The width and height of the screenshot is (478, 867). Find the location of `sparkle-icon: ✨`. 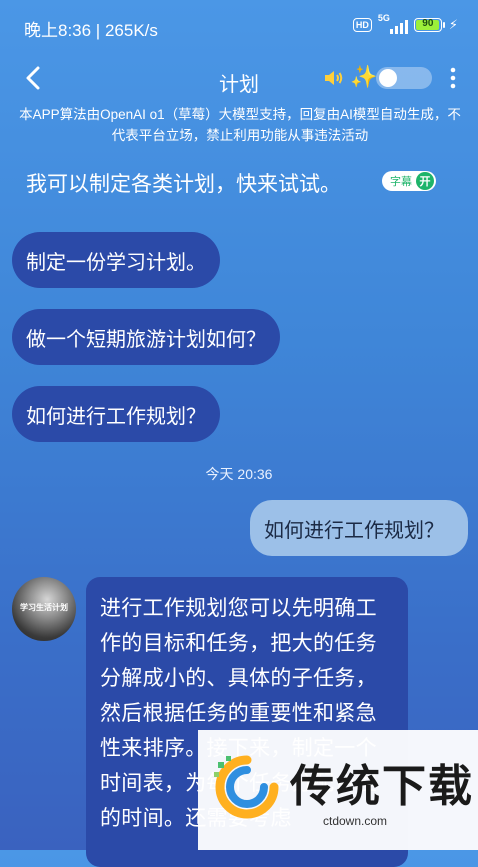

sparkle-icon: ✨ is located at coordinates (364, 76).